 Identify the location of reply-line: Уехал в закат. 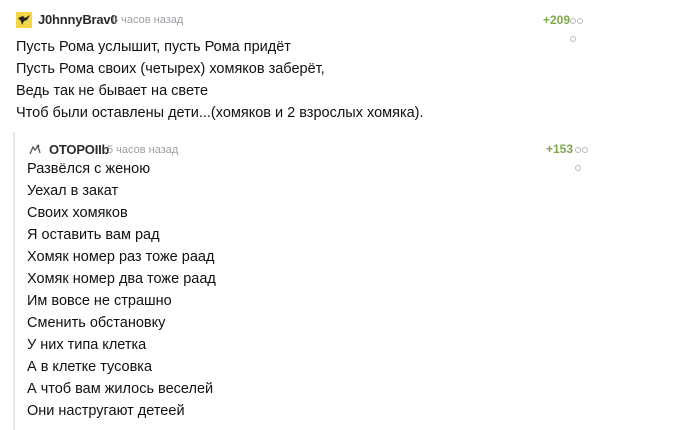
(73, 191).